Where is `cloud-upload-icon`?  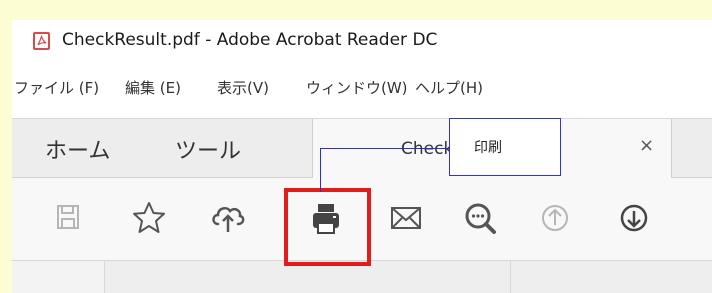
cloud-upload-icon is located at coordinates (227, 218).